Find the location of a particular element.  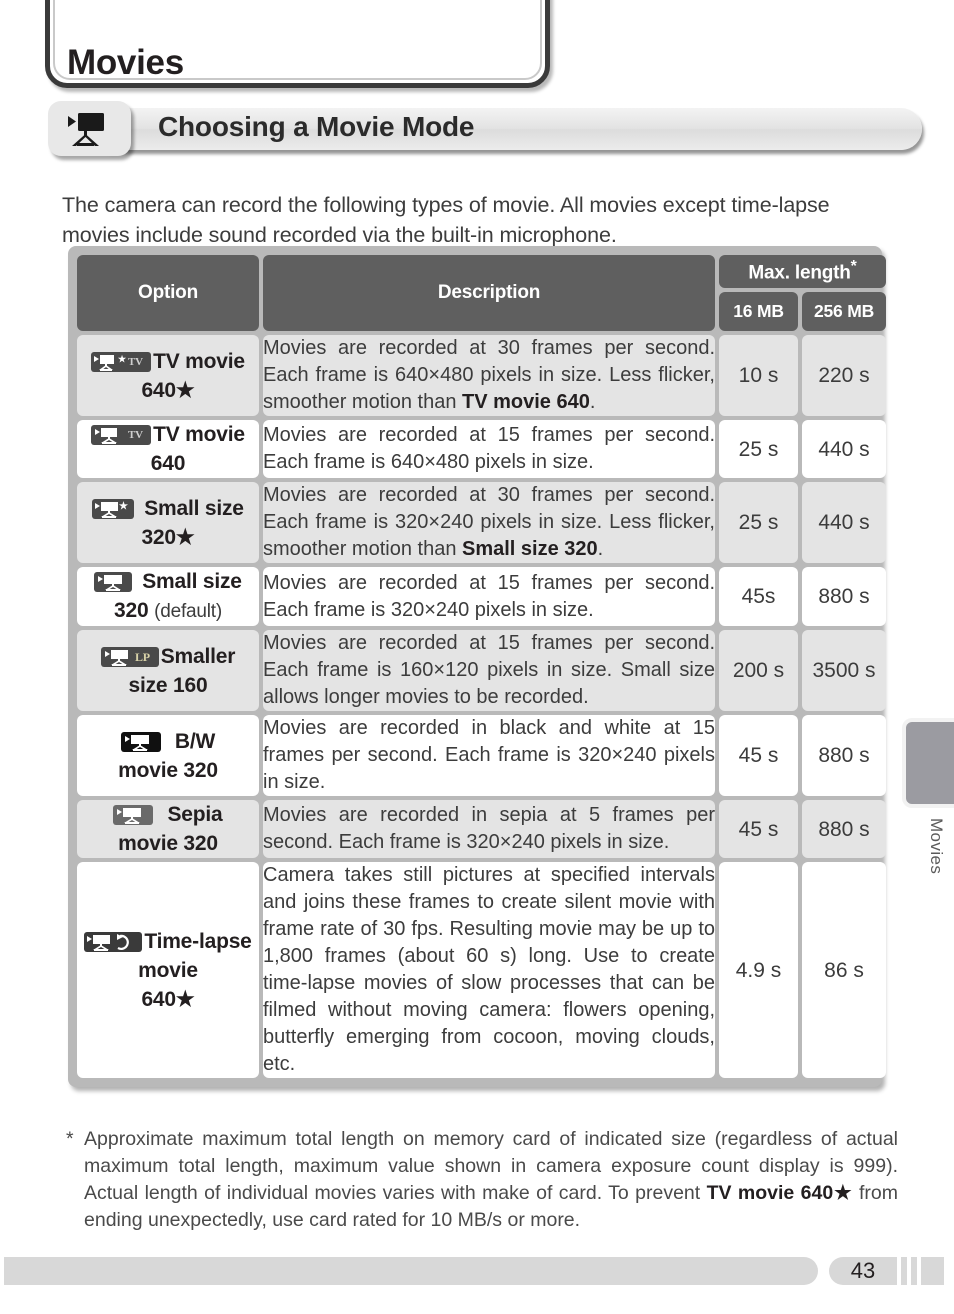

footer-tick-marks is located at coordinates (927, 1271).